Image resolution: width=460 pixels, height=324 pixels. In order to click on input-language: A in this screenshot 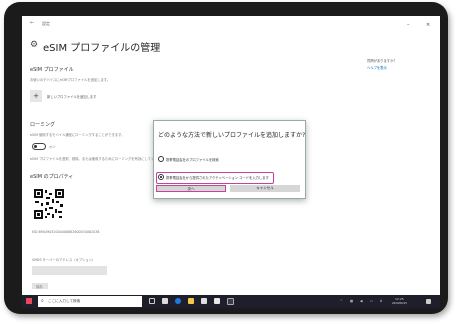, I will do `click(381, 301)`.